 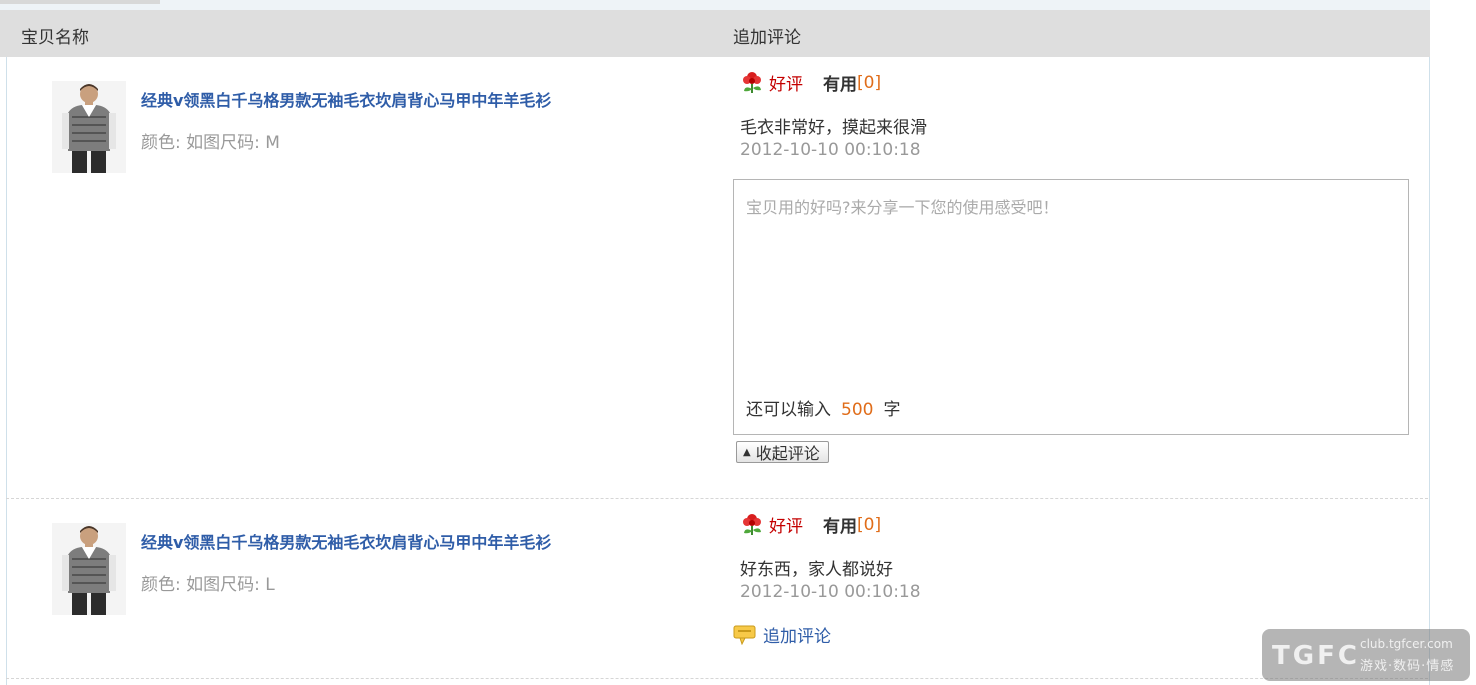 What do you see at coordinates (210, 143) in the screenshot?
I see `product-sku: 颜色: 如图尺码: M` at bounding box center [210, 143].